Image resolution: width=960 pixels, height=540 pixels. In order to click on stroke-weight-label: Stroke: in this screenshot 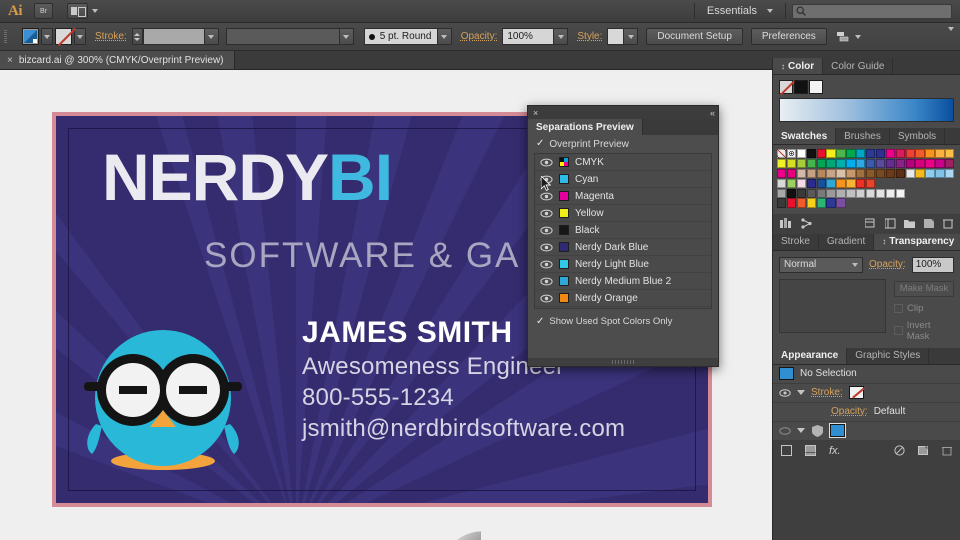, I will do `click(111, 36)`.